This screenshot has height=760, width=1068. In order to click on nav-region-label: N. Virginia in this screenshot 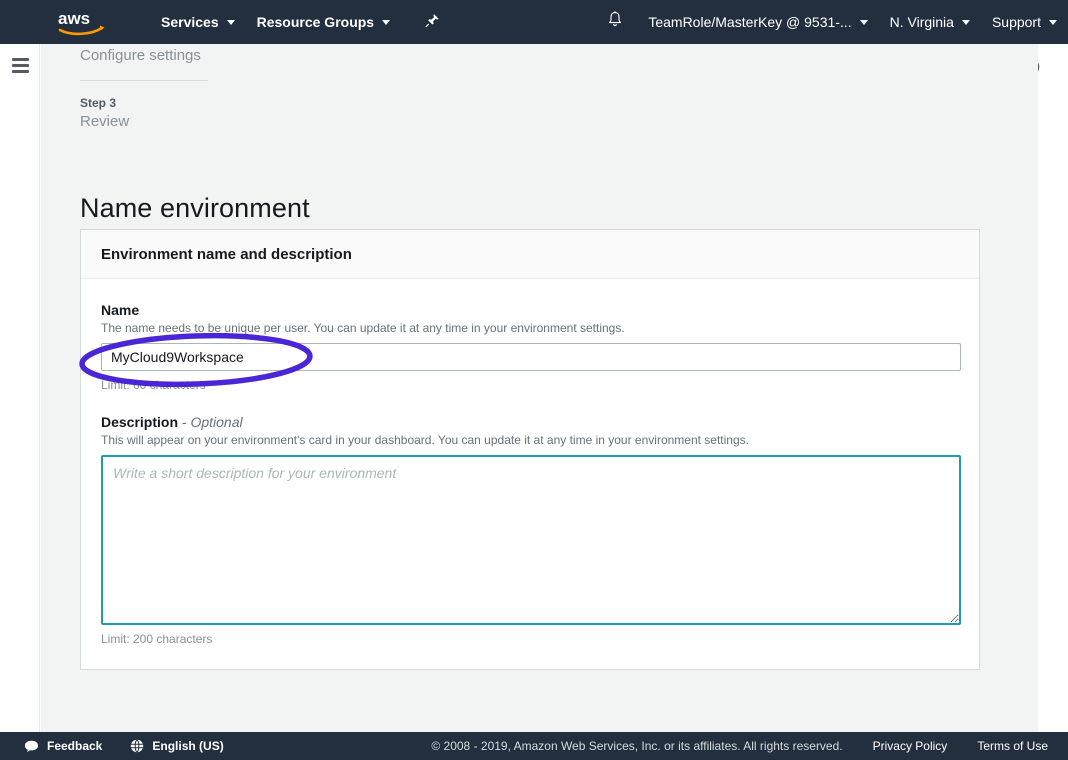, I will do `click(921, 22)`.